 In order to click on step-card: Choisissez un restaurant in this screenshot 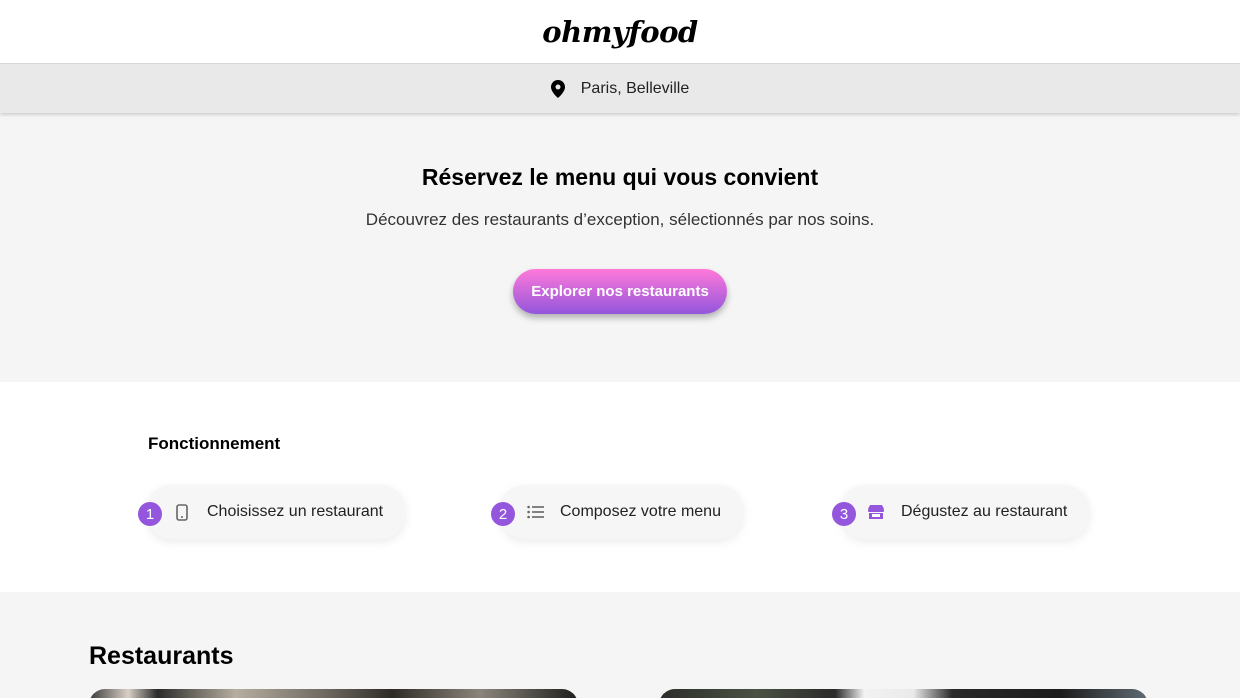, I will do `click(276, 512)`.